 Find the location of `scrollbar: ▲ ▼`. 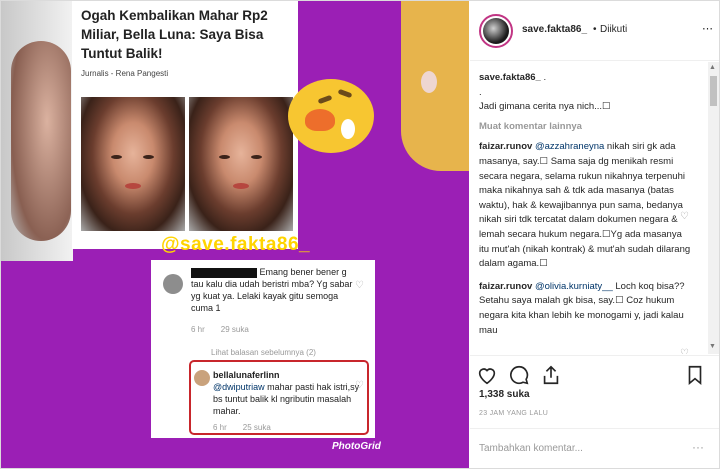

scrollbar: ▲ ▼ is located at coordinates (713, 208).